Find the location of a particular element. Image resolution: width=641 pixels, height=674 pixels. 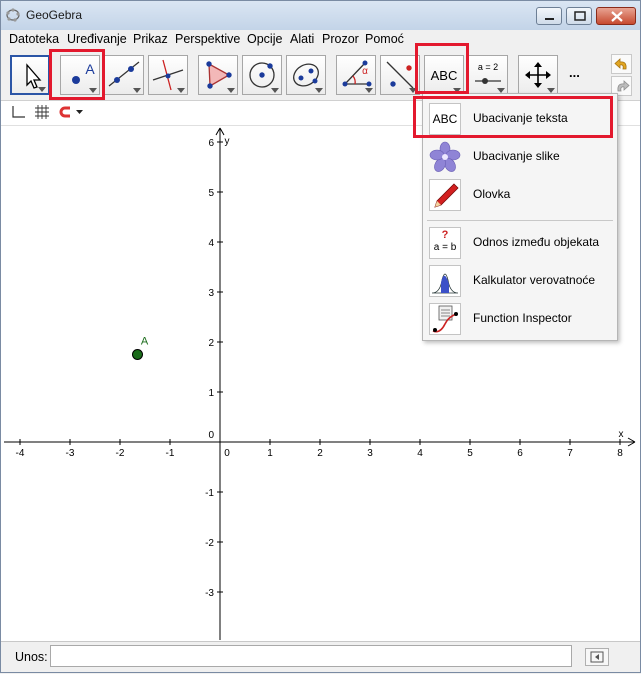

y-tick-label: 3 is located at coordinates (211, 293).